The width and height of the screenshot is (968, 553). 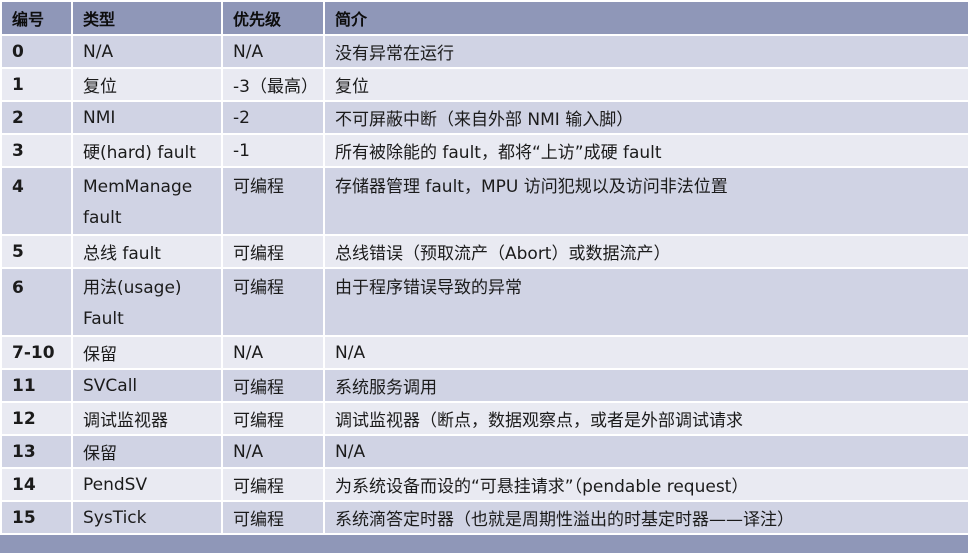 I want to click on cell-number: 13, so click(x=36, y=451).